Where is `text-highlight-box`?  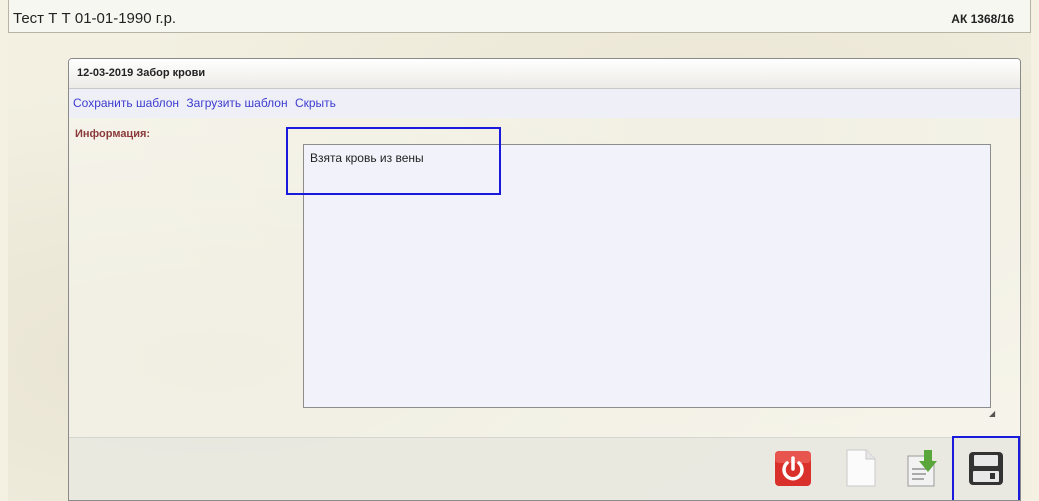 text-highlight-box is located at coordinates (393, 161).